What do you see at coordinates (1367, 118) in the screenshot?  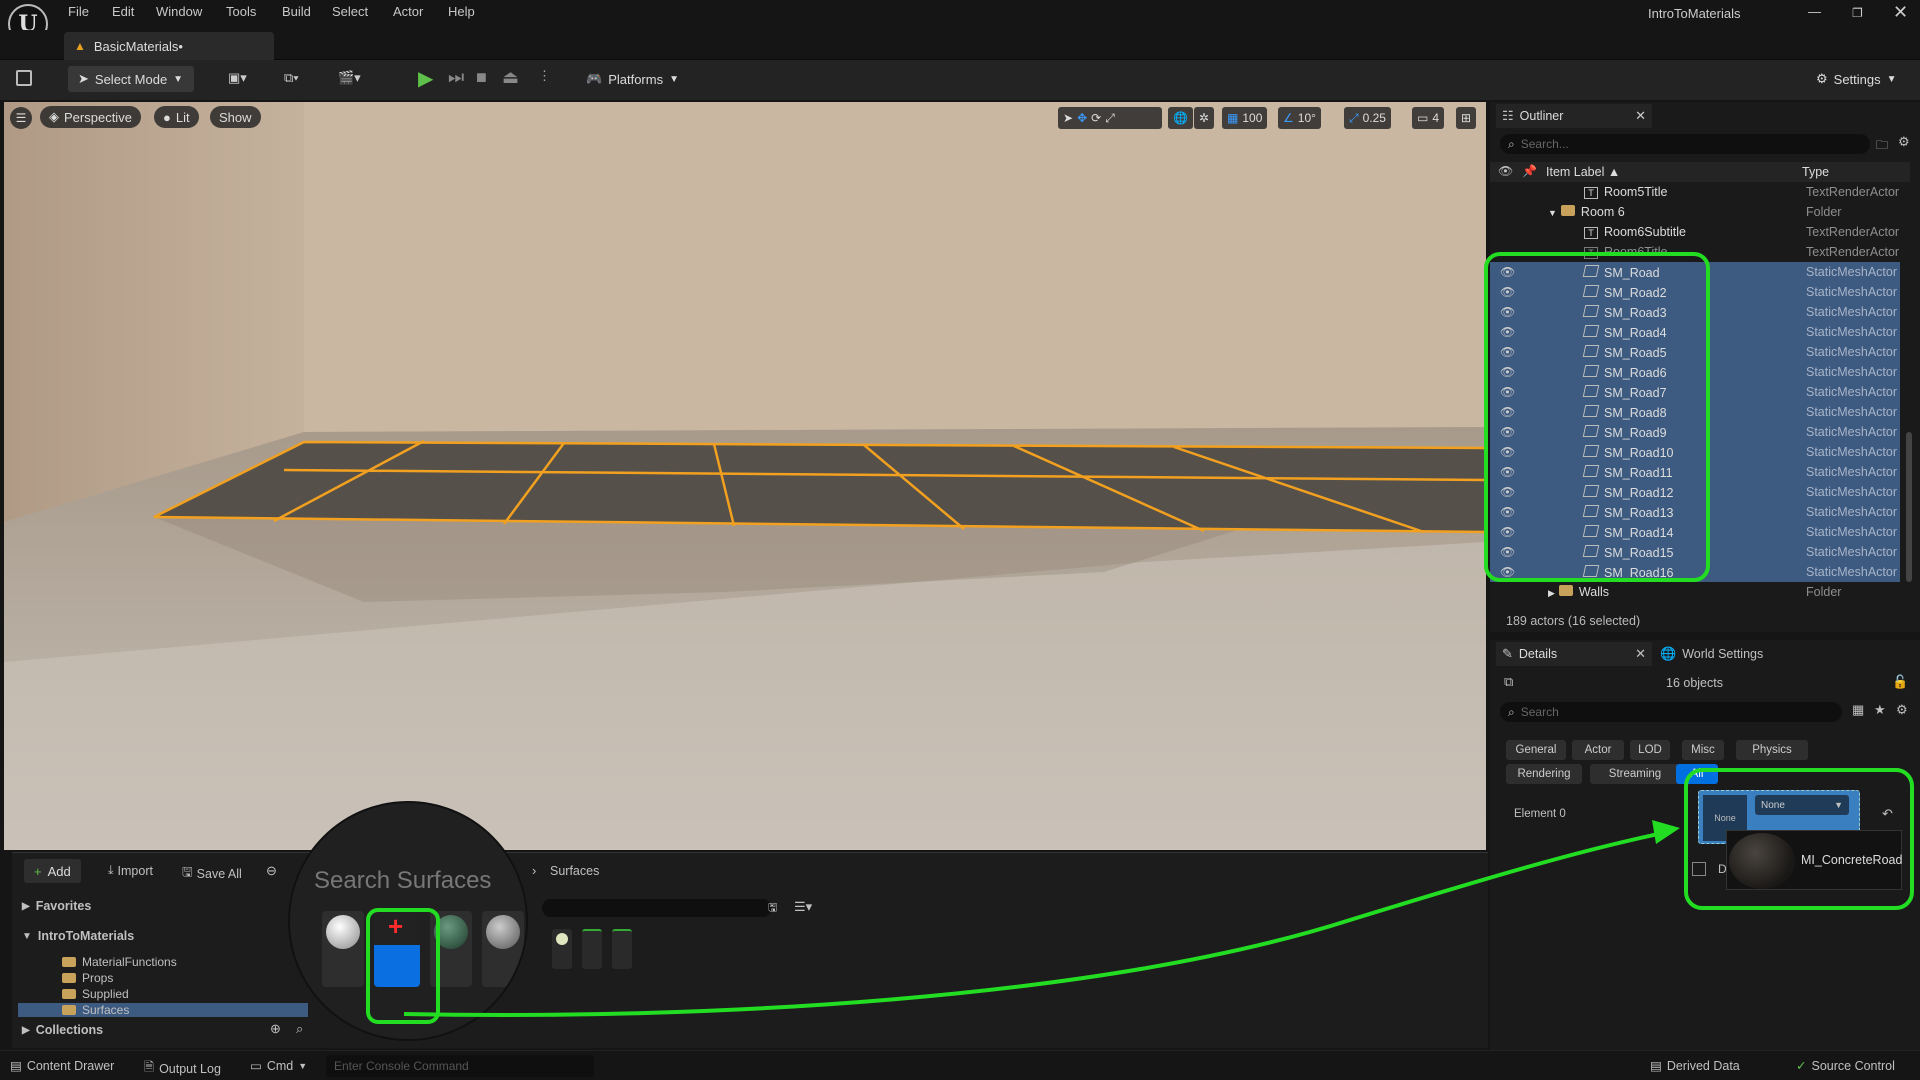 I see `scale-snap-toggle: ⤢ 0.25` at bounding box center [1367, 118].